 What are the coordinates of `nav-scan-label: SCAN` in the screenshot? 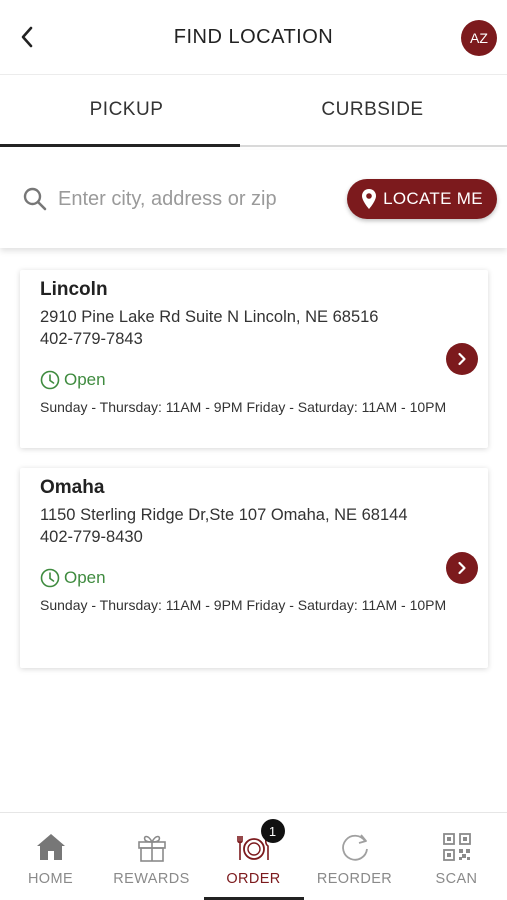 It's located at (456, 879).